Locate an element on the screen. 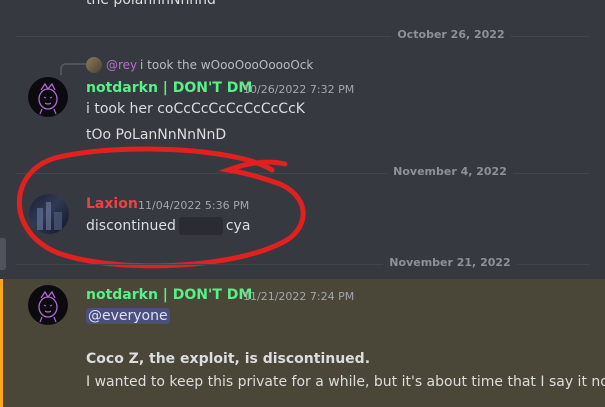 The image size is (605, 407). username: notdarkn | DON'T DM is located at coordinates (169, 295).